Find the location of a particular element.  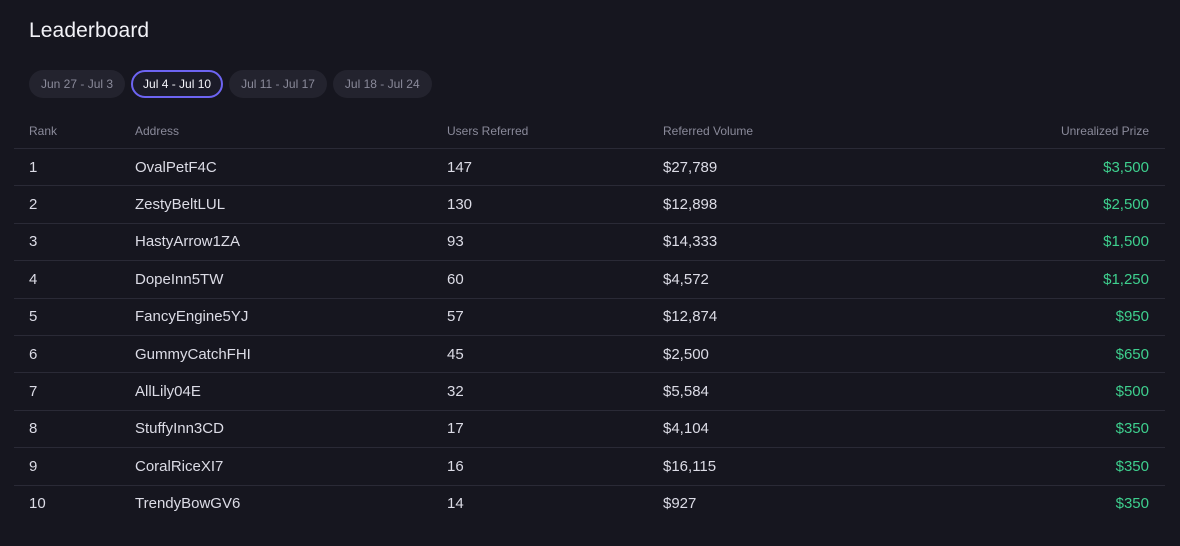

users-referred-cell: 45 is located at coordinates (455, 354).